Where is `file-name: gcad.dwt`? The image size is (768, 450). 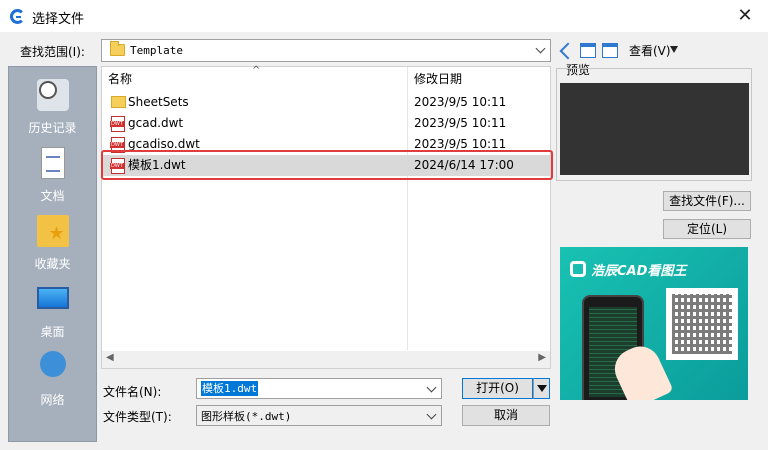 file-name: gcad.dwt is located at coordinates (156, 123).